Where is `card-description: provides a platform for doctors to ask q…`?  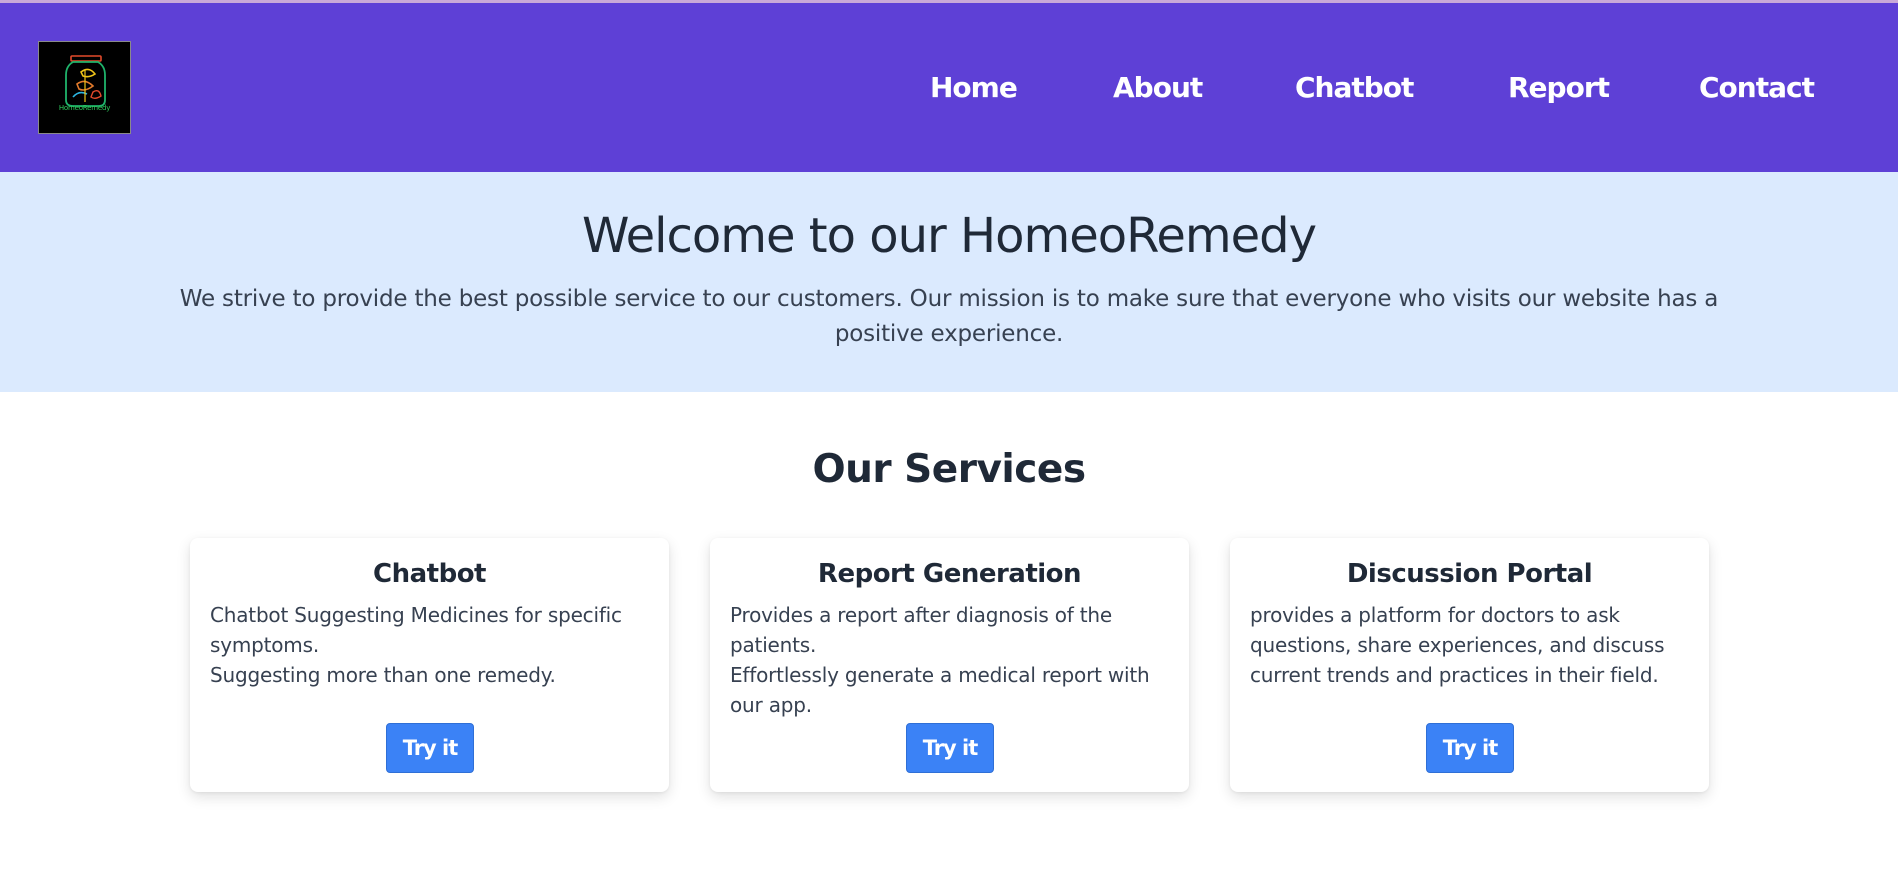 card-description: provides a platform for doctors to ask q… is located at coordinates (1470, 645).